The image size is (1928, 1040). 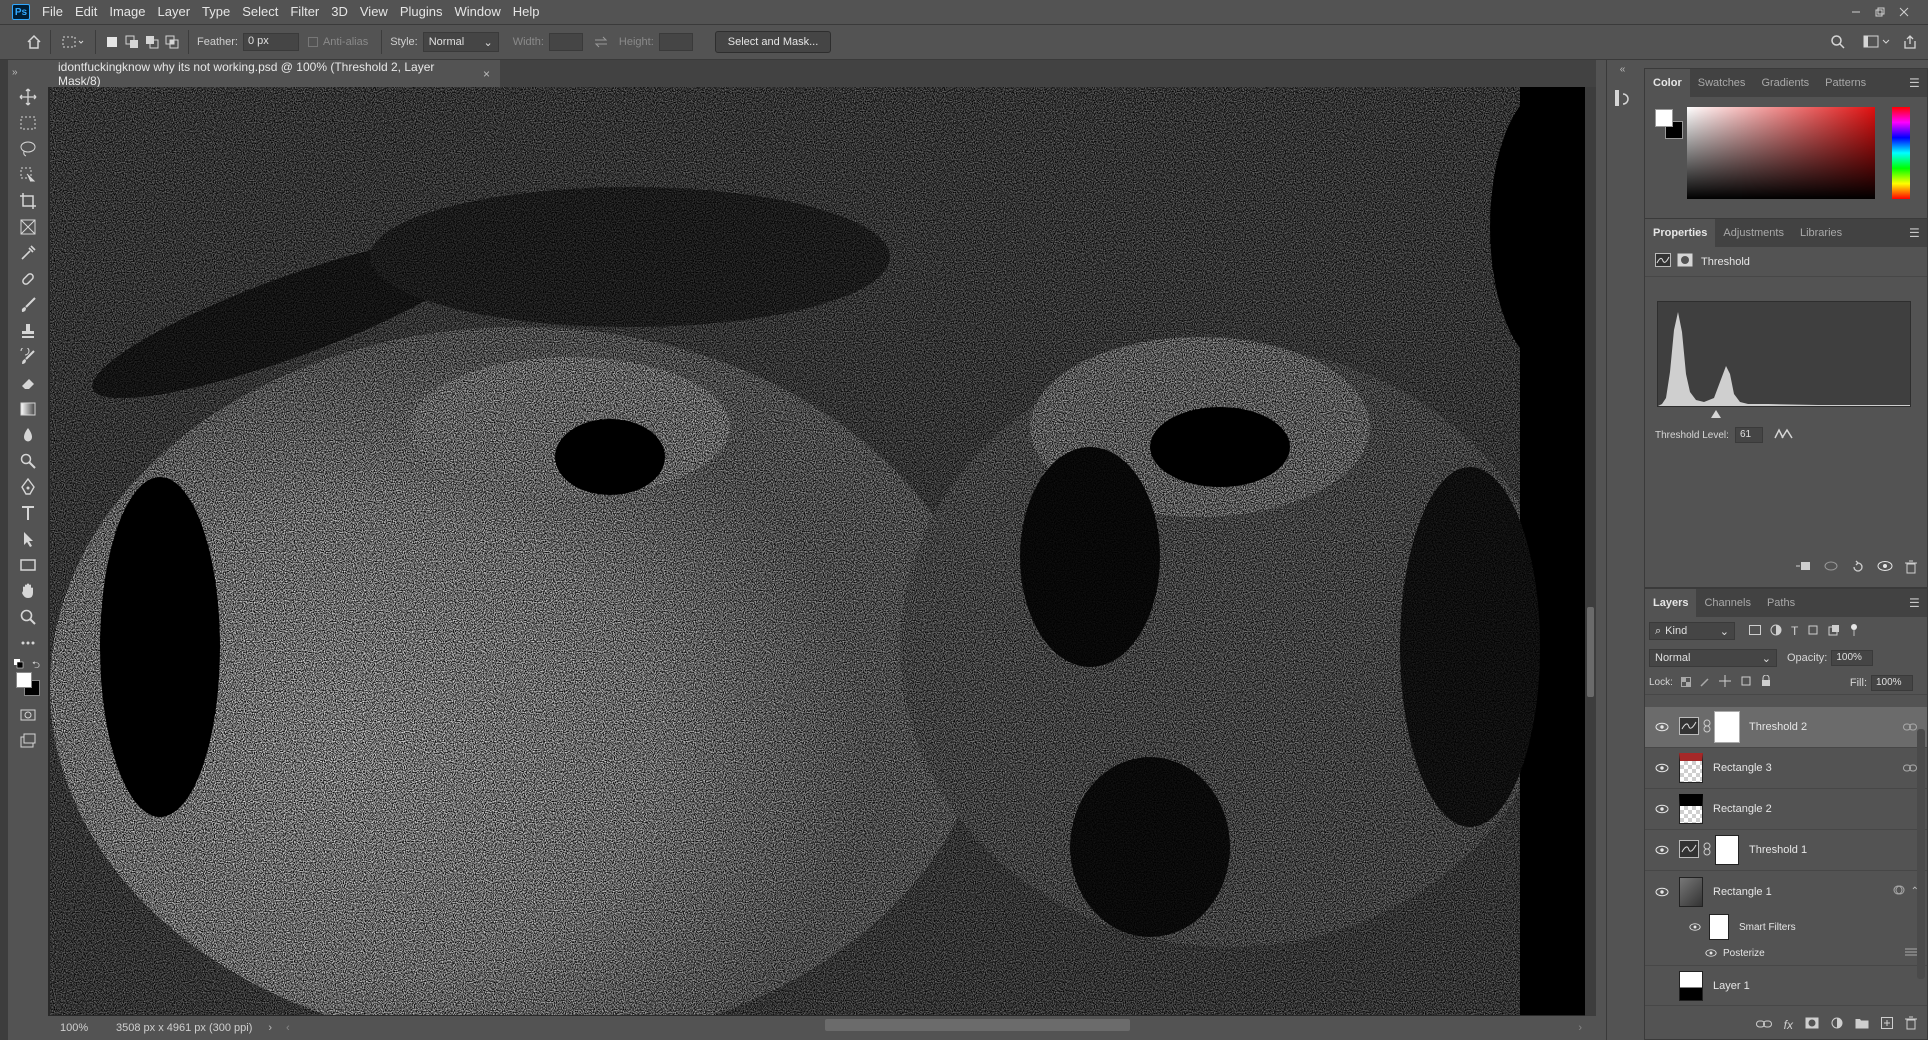 I want to click on delete-adjustment-icon, so click(x=1911, y=568).